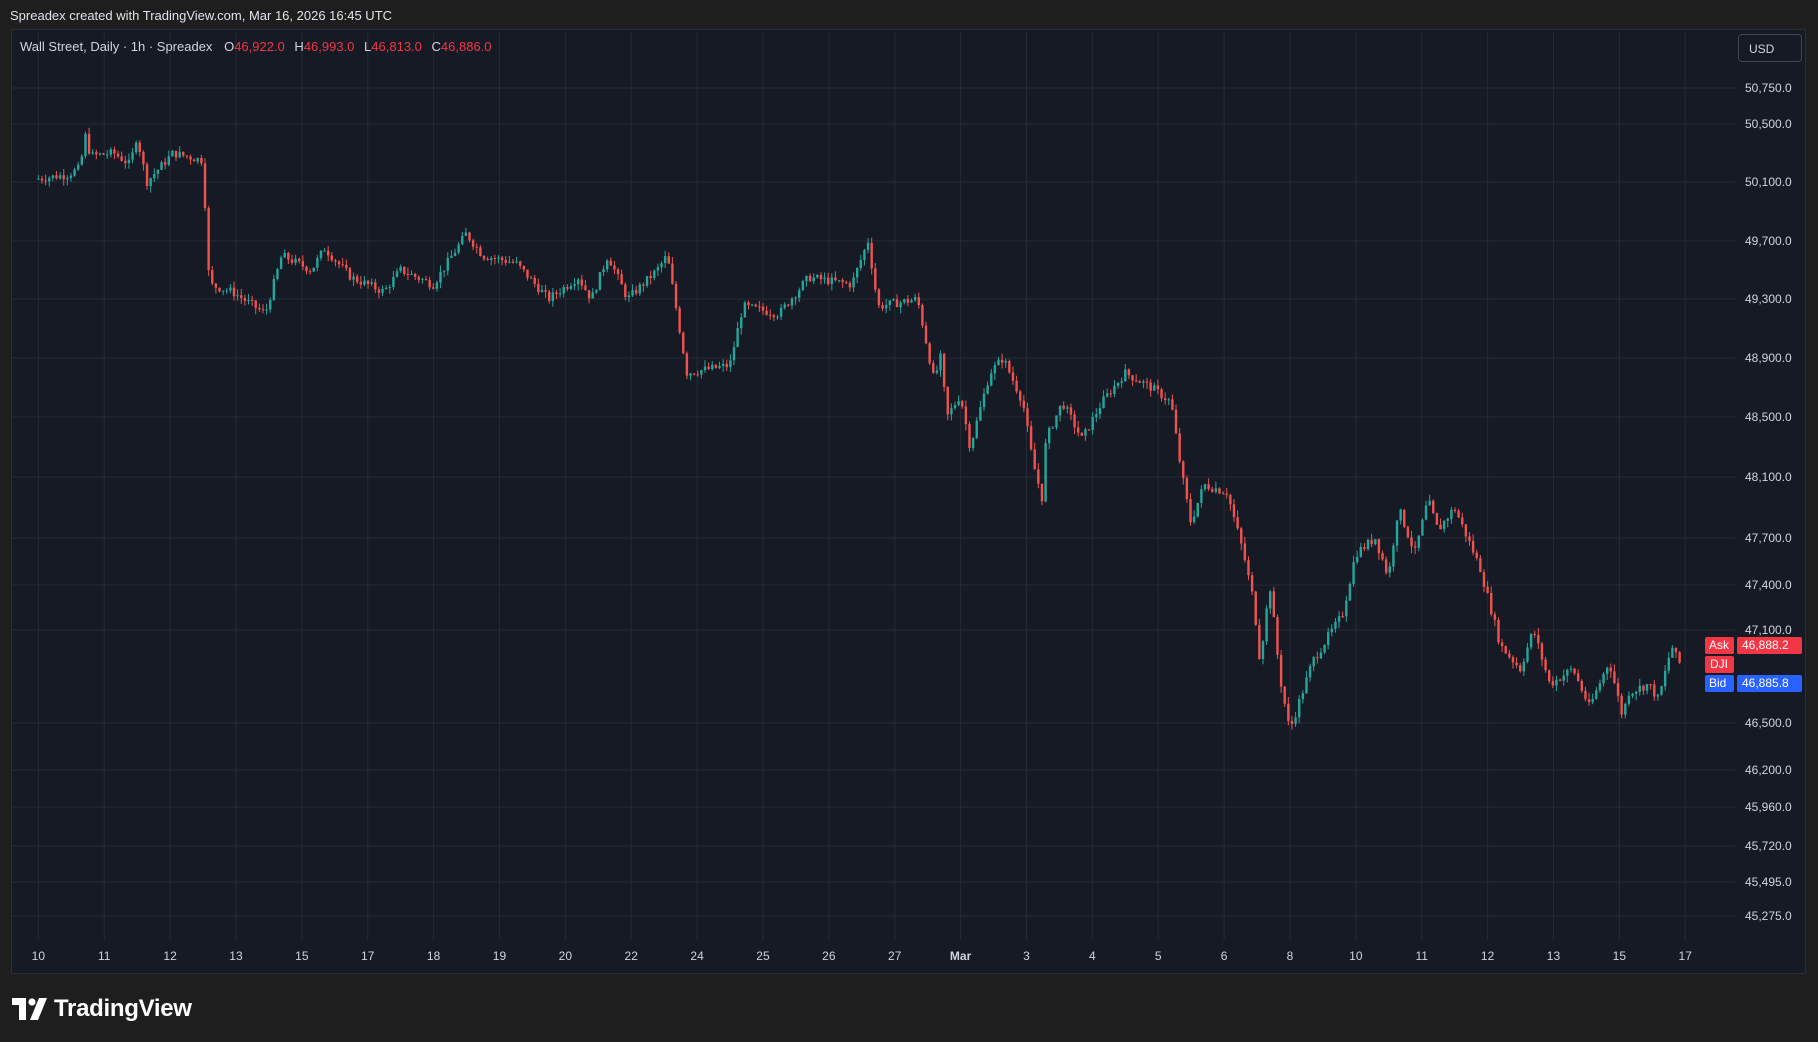 The image size is (1818, 1042). Describe the element at coordinates (1768, 124) in the screenshot. I see `y-tick-label: 50,500.0` at that location.